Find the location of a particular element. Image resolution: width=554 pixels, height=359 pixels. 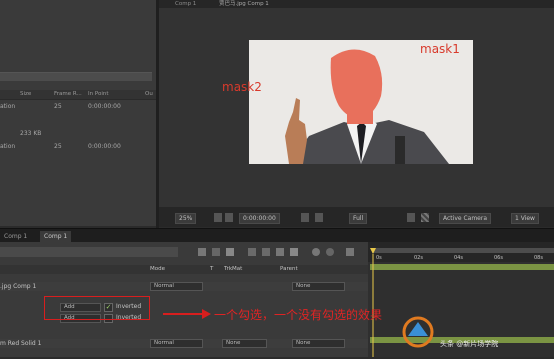

timeline-tab-active: Comp 1 is located at coordinates (56, 236).